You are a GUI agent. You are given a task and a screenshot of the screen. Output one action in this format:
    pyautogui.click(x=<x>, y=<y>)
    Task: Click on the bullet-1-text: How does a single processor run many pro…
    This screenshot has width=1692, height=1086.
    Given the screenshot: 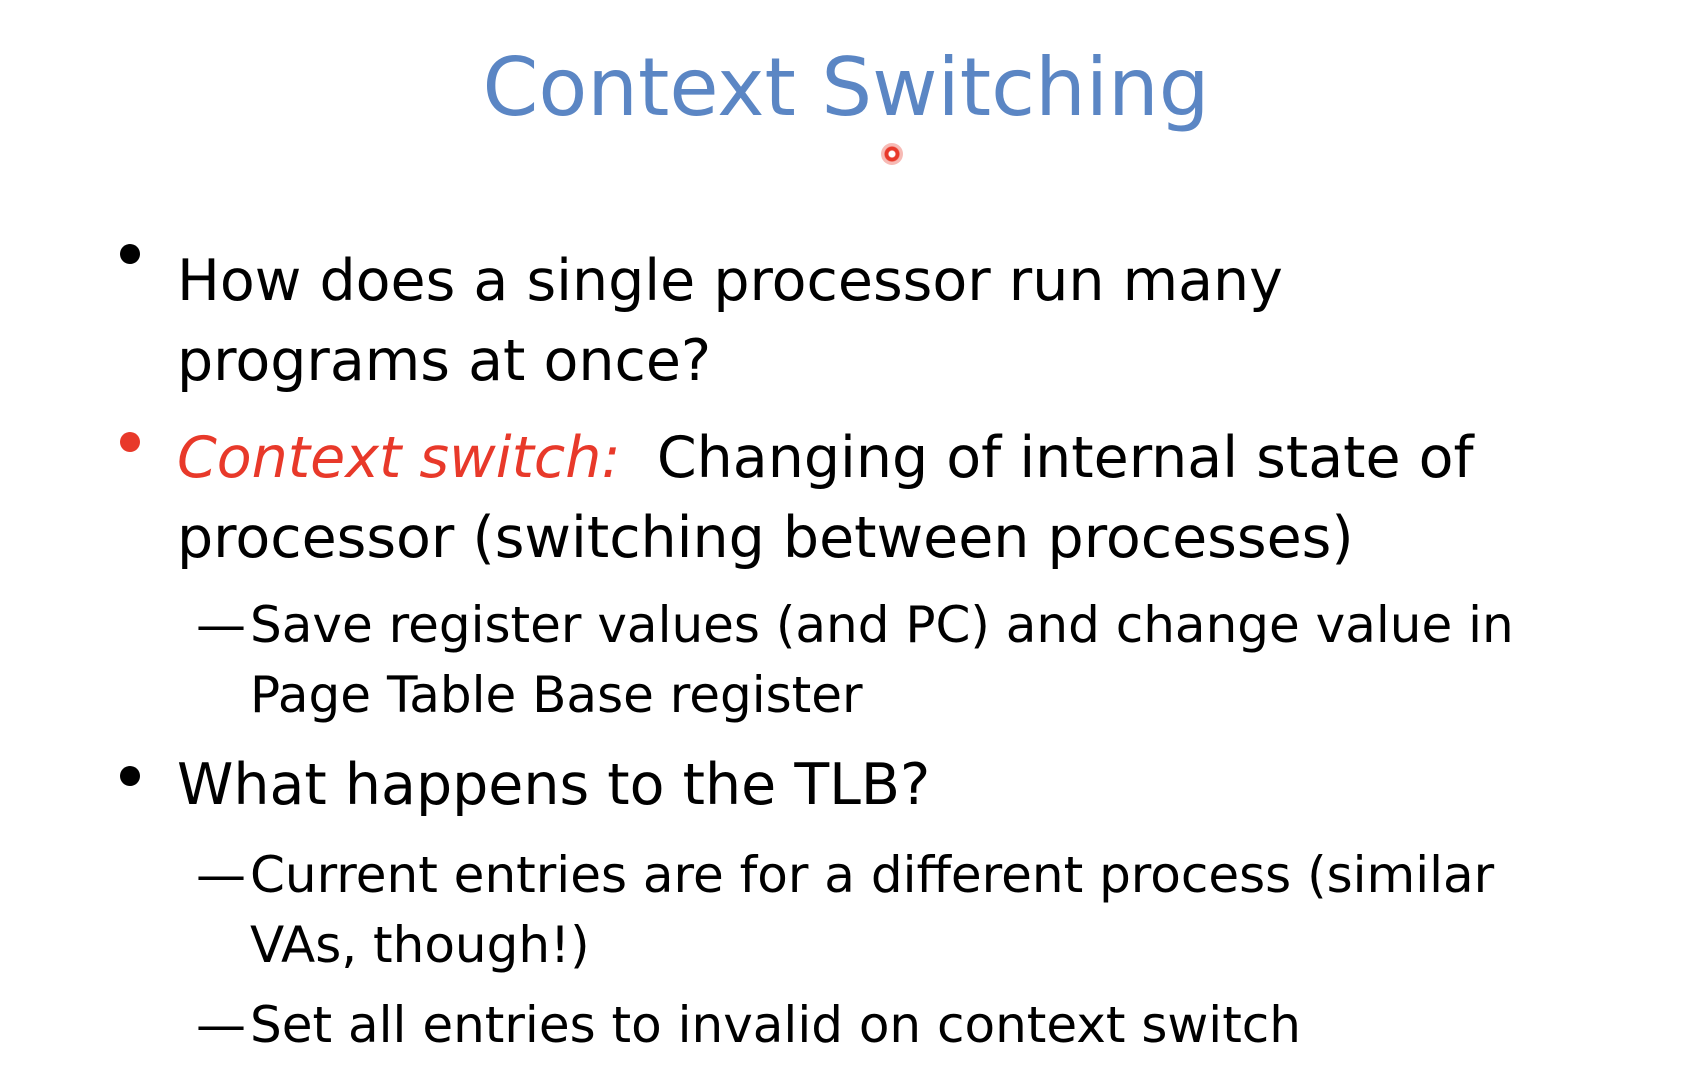 What is the action you would take?
    pyautogui.click(x=887, y=321)
    